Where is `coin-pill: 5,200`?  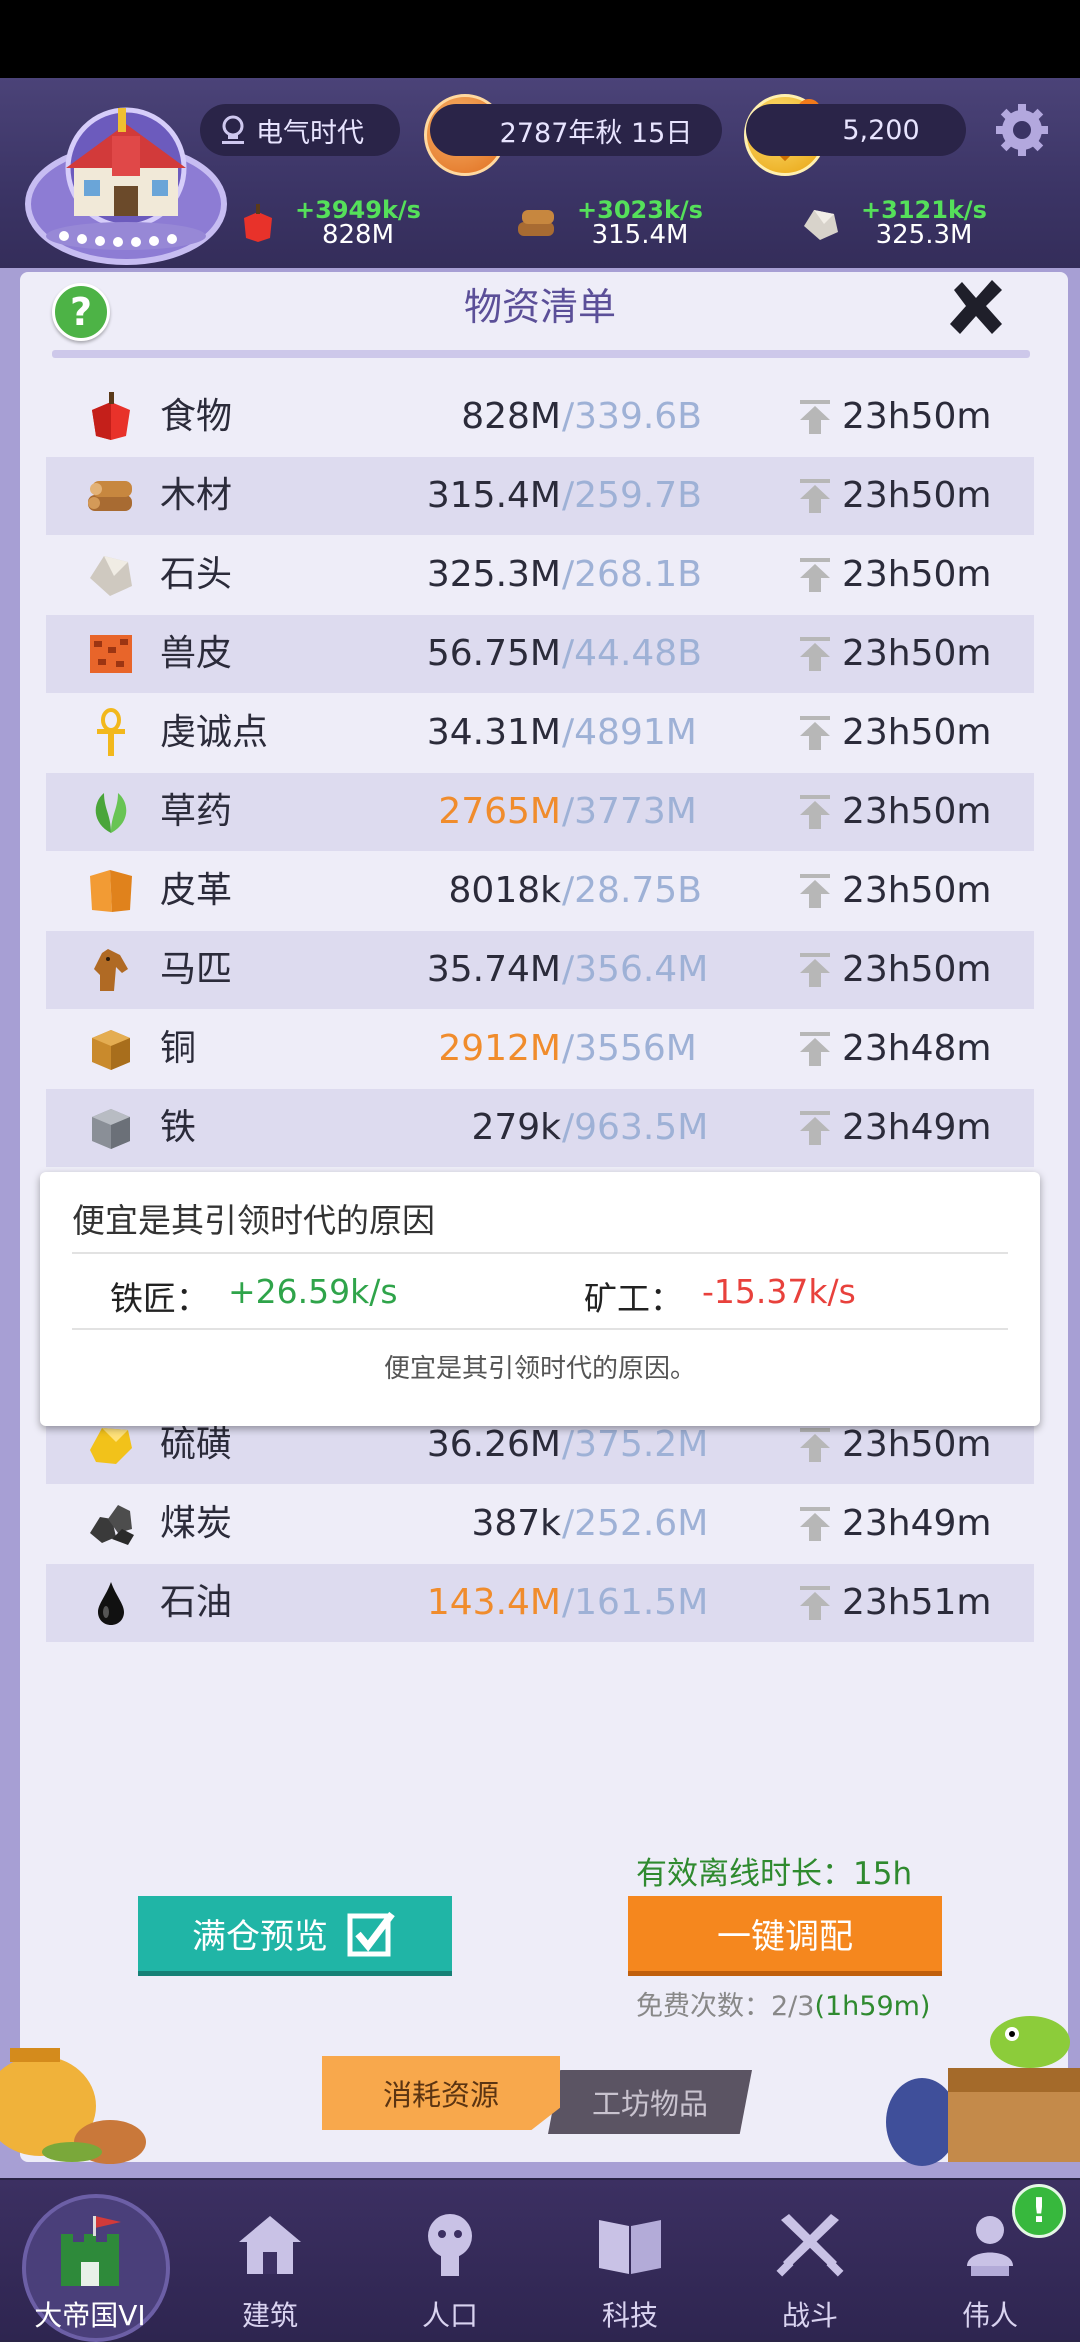 coin-pill: 5,200 is located at coordinates (856, 130).